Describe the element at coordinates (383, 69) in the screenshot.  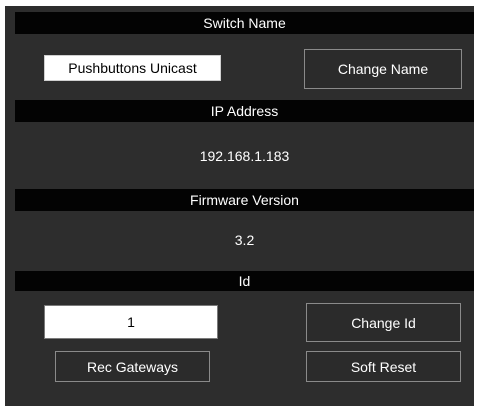
I see `change-name-button: Change Name` at that location.